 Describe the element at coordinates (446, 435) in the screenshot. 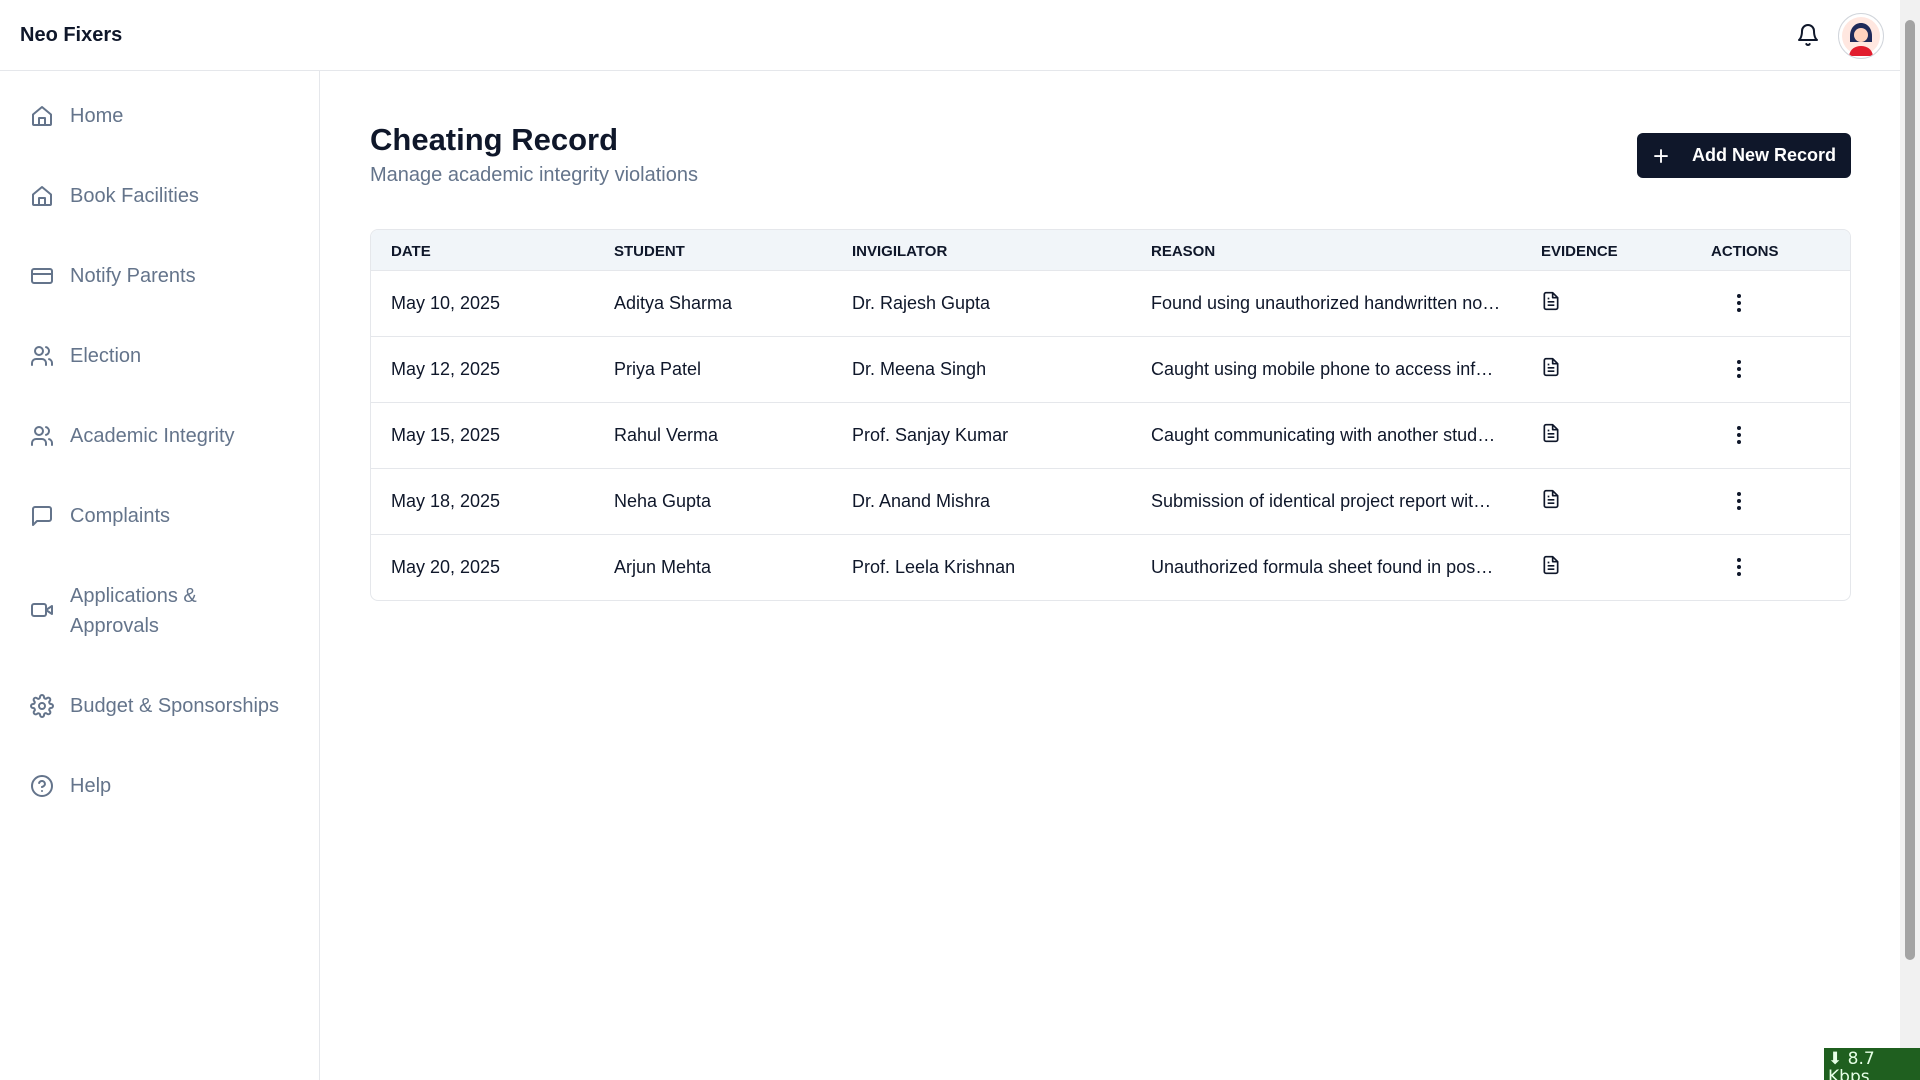

I see `cell-date: May 15, 2025` at that location.